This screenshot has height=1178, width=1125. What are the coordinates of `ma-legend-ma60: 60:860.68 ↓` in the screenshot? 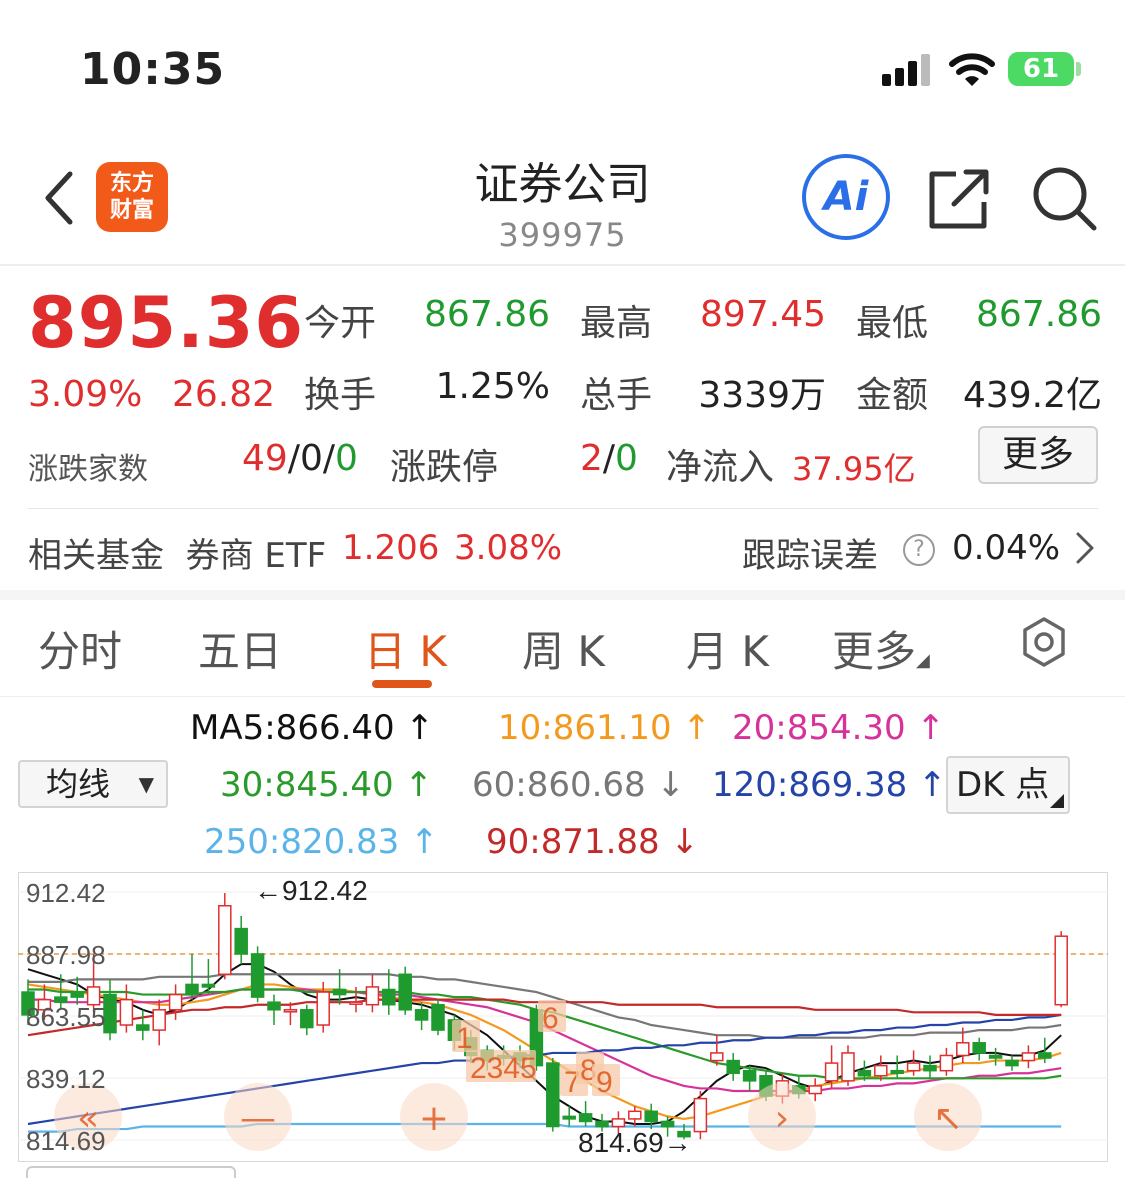 It's located at (578, 785).